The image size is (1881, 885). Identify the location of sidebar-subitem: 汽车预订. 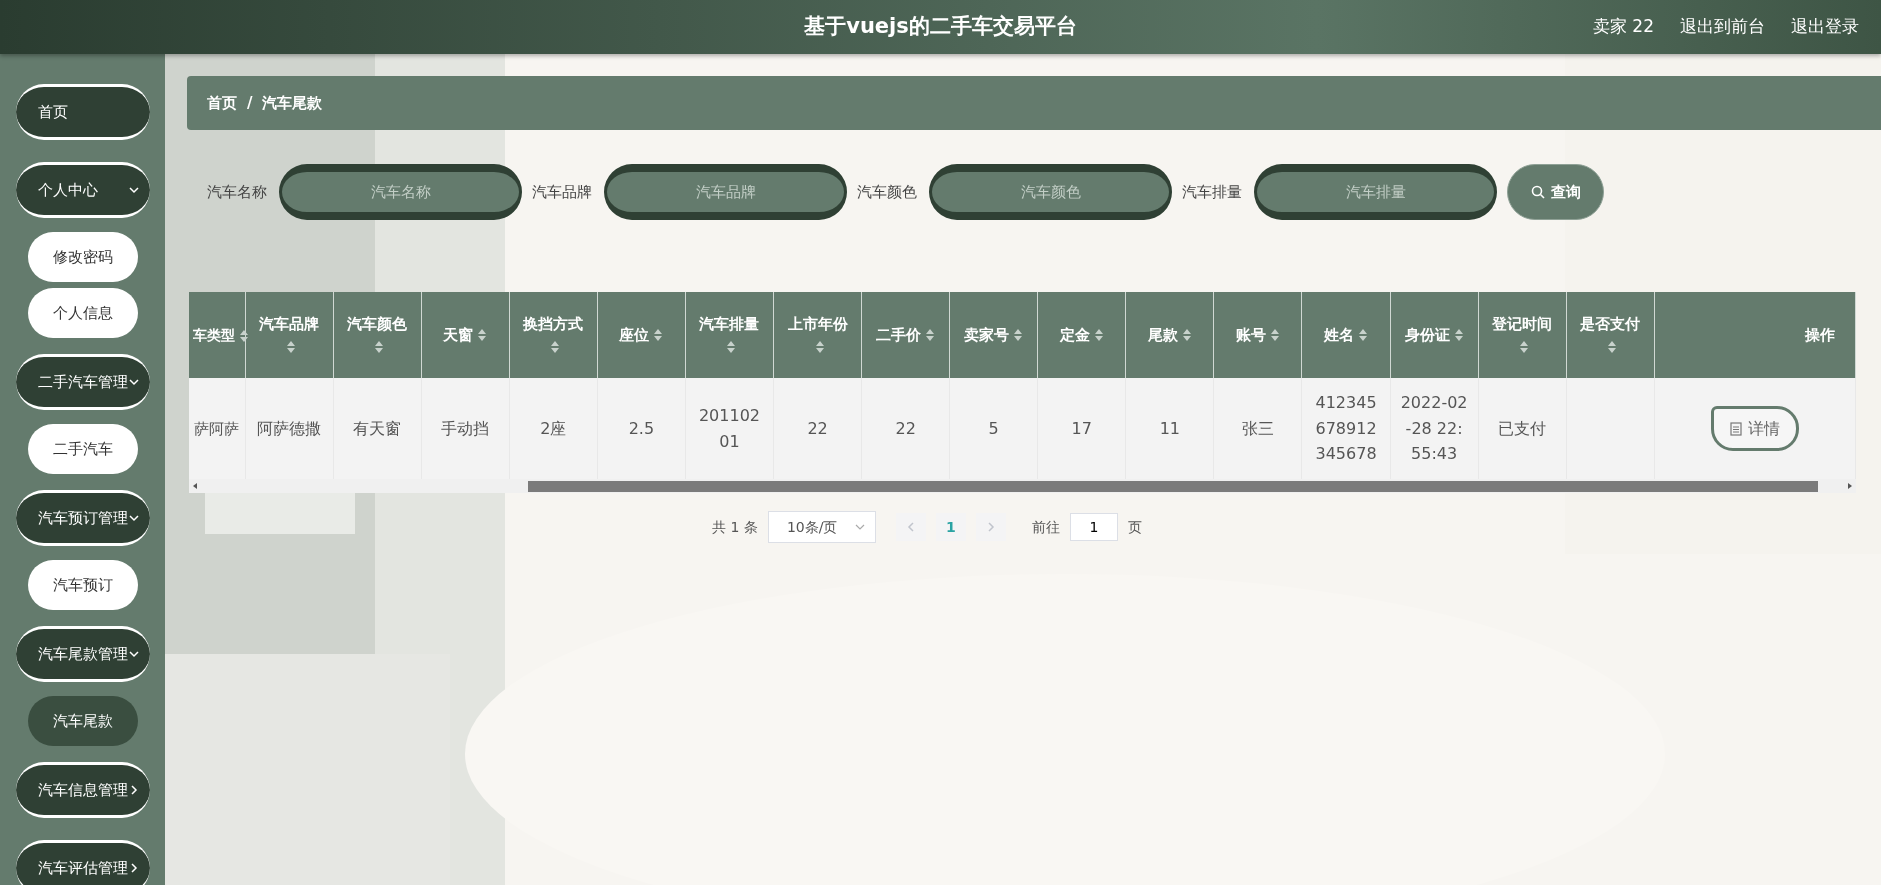
(82, 585).